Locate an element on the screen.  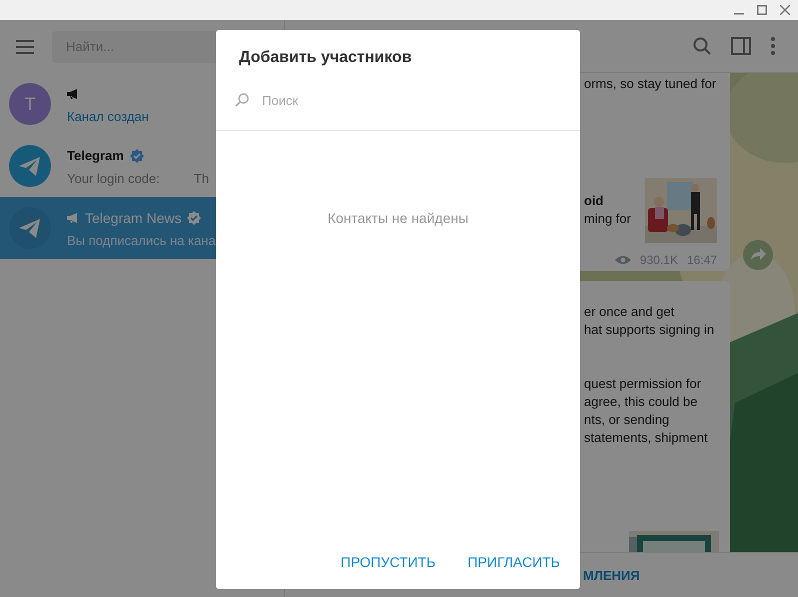
dialog-button: ПРИГЛАСИТЬ is located at coordinates (514, 562).